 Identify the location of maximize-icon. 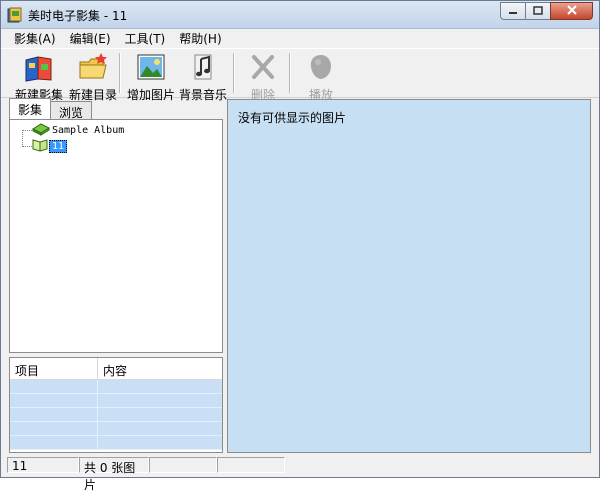
(538, 11).